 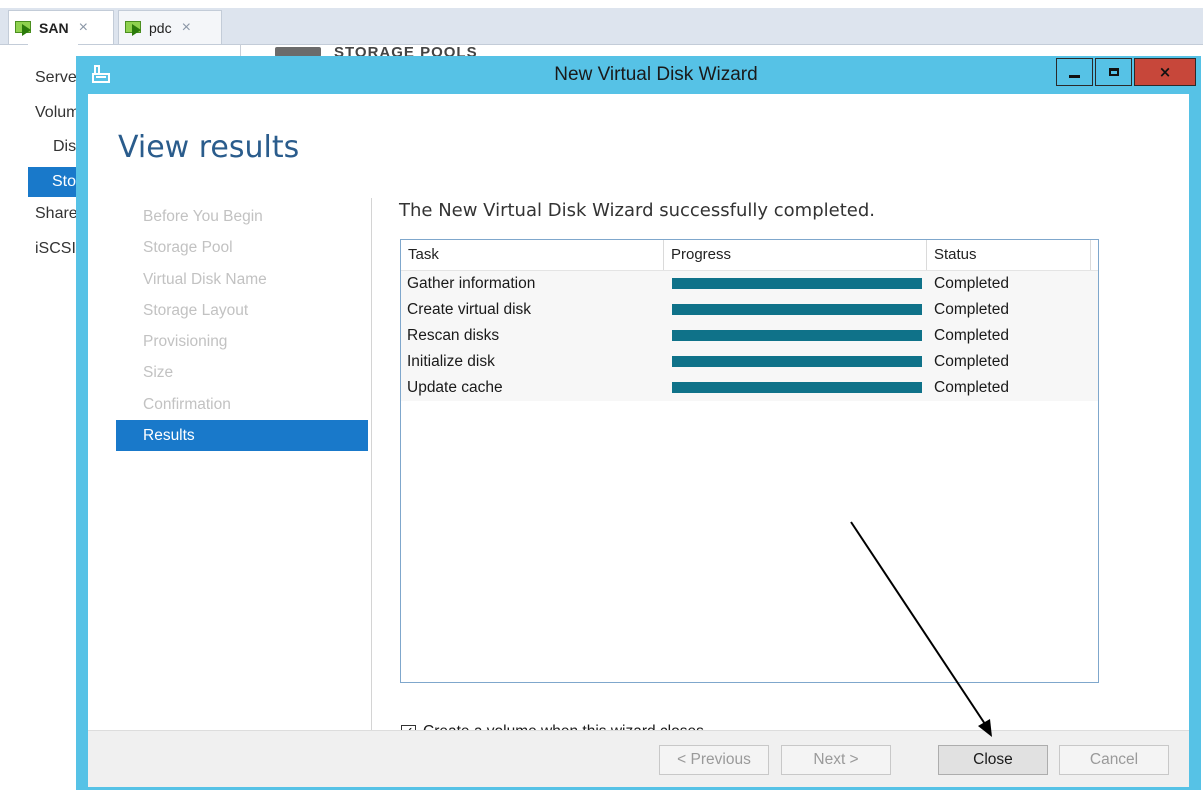 I want to click on task-cell: Gather information, so click(x=471, y=283).